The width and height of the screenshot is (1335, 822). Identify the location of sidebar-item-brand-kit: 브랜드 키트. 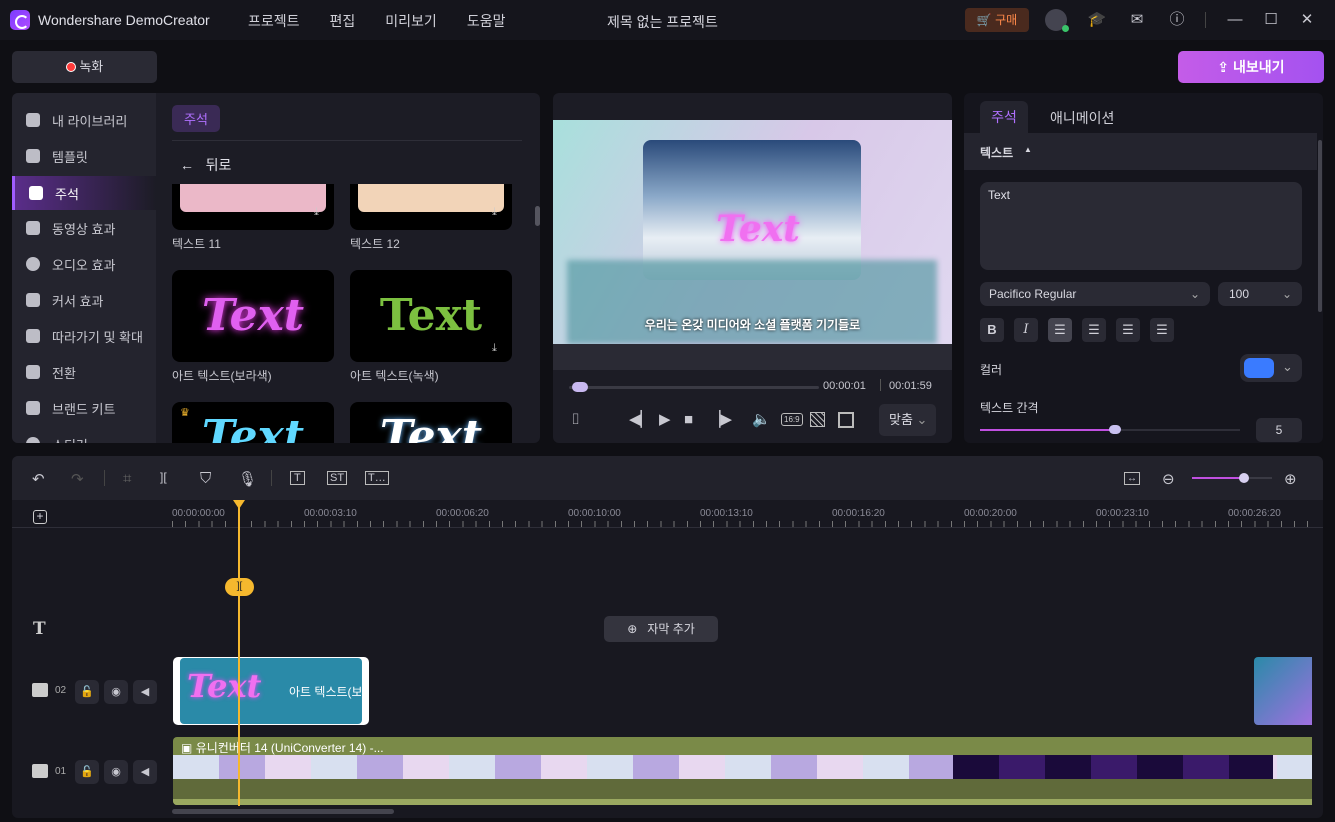
(84, 408).